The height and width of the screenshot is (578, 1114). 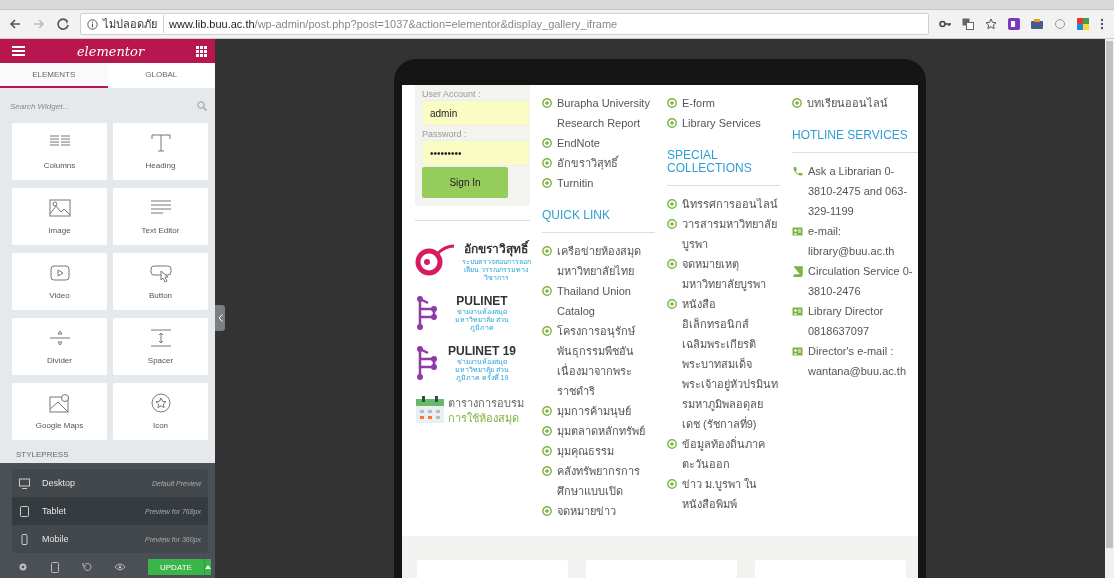 I want to click on field-label: Password :, so click(x=445, y=134).